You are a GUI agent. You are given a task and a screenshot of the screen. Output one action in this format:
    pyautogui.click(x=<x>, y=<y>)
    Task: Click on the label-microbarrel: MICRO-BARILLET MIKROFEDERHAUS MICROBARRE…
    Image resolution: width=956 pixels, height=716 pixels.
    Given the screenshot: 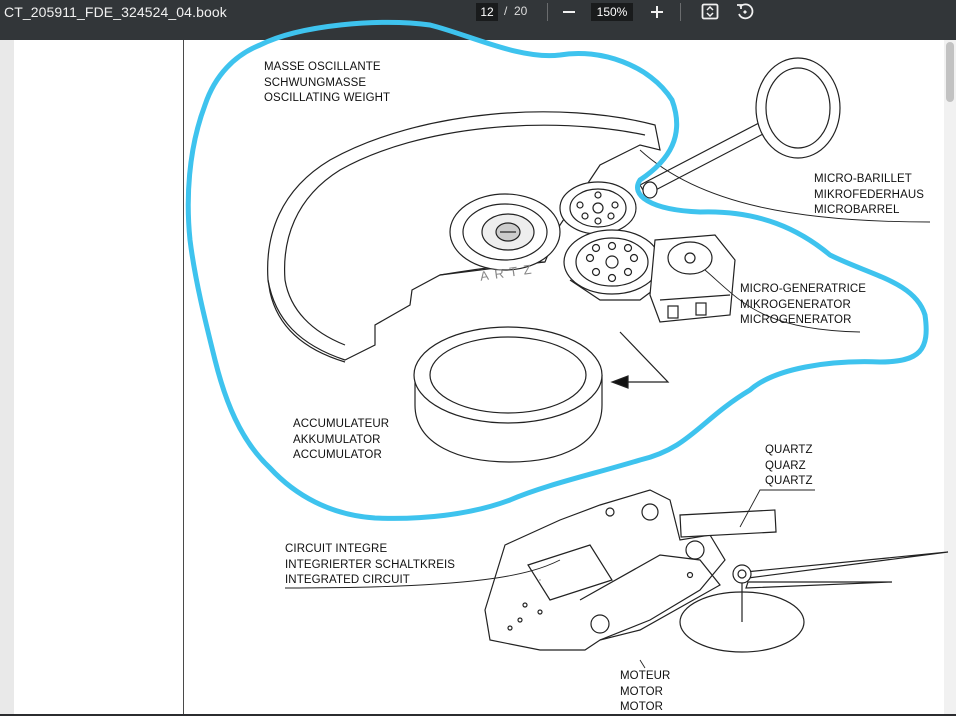 What is the action you would take?
    pyautogui.click(x=869, y=195)
    